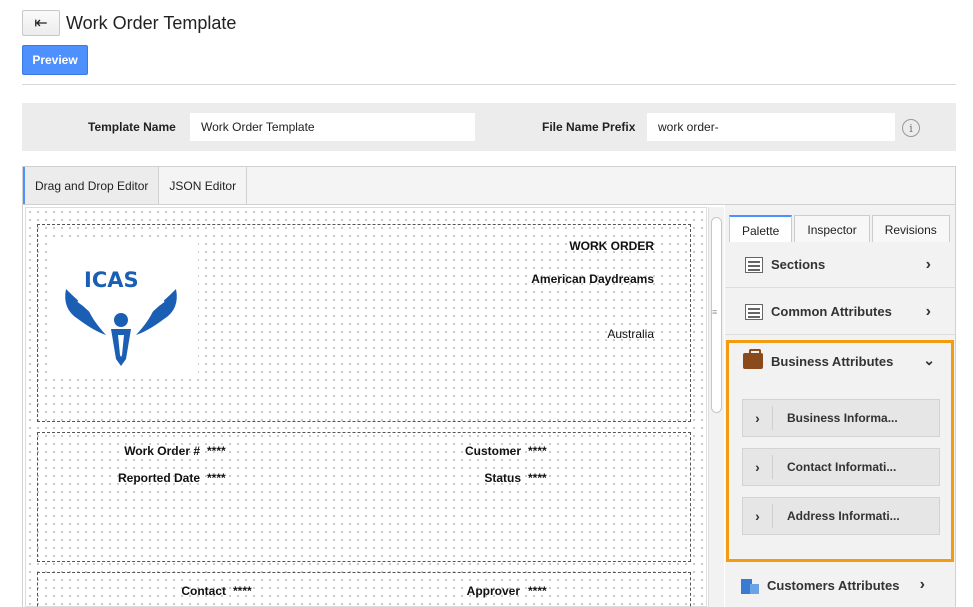 The image size is (973, 607). What do you see at coordinates (715, 312) in the screenshot?
I see `scroll-grip-icon: ≡` at bounding box center [715, 312].